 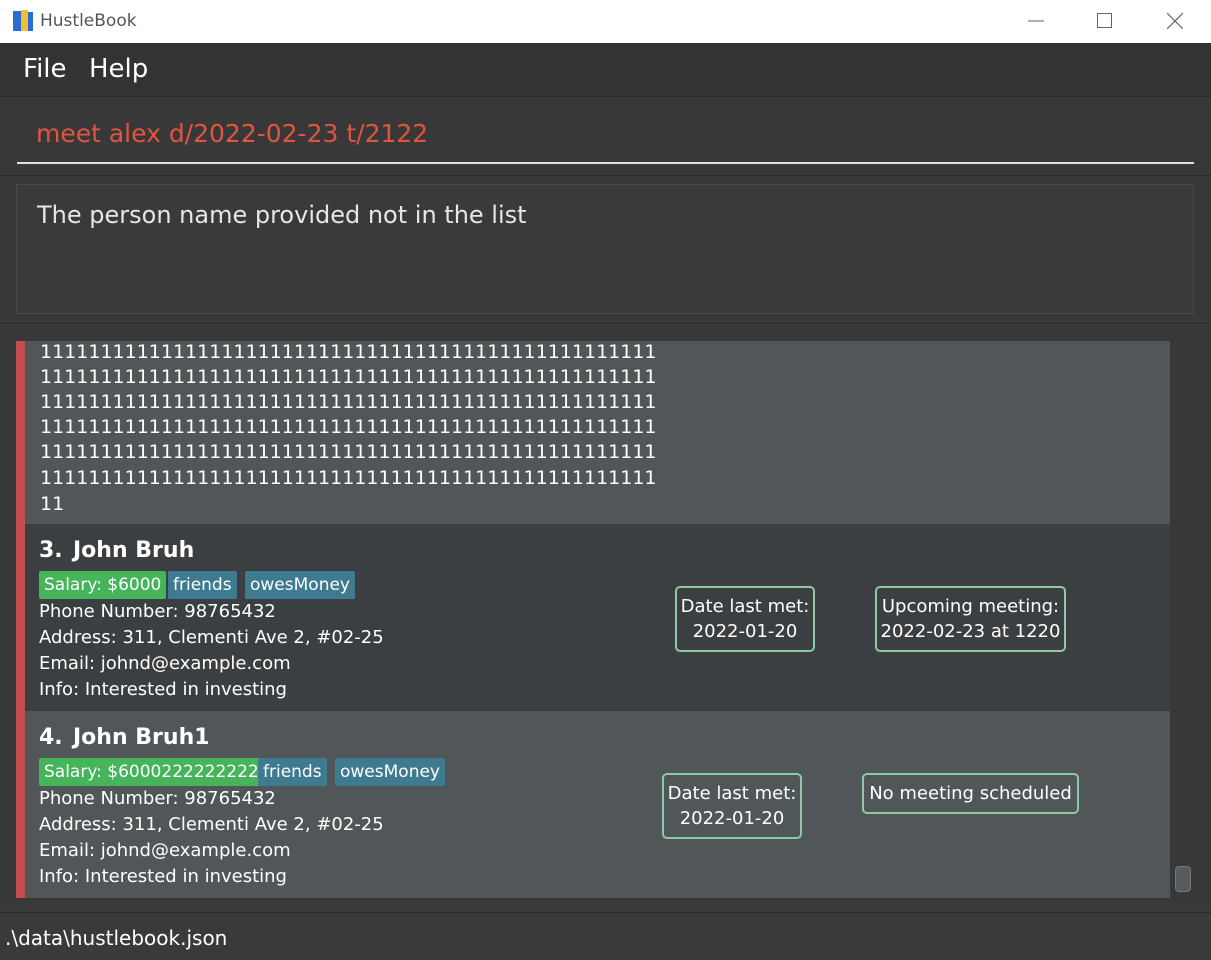 What do you see at coordinates (970, 606) in the screenshot?
I see `upcoming-meeting-label: Upcoming meeting:` at bounding box center [970, 606].